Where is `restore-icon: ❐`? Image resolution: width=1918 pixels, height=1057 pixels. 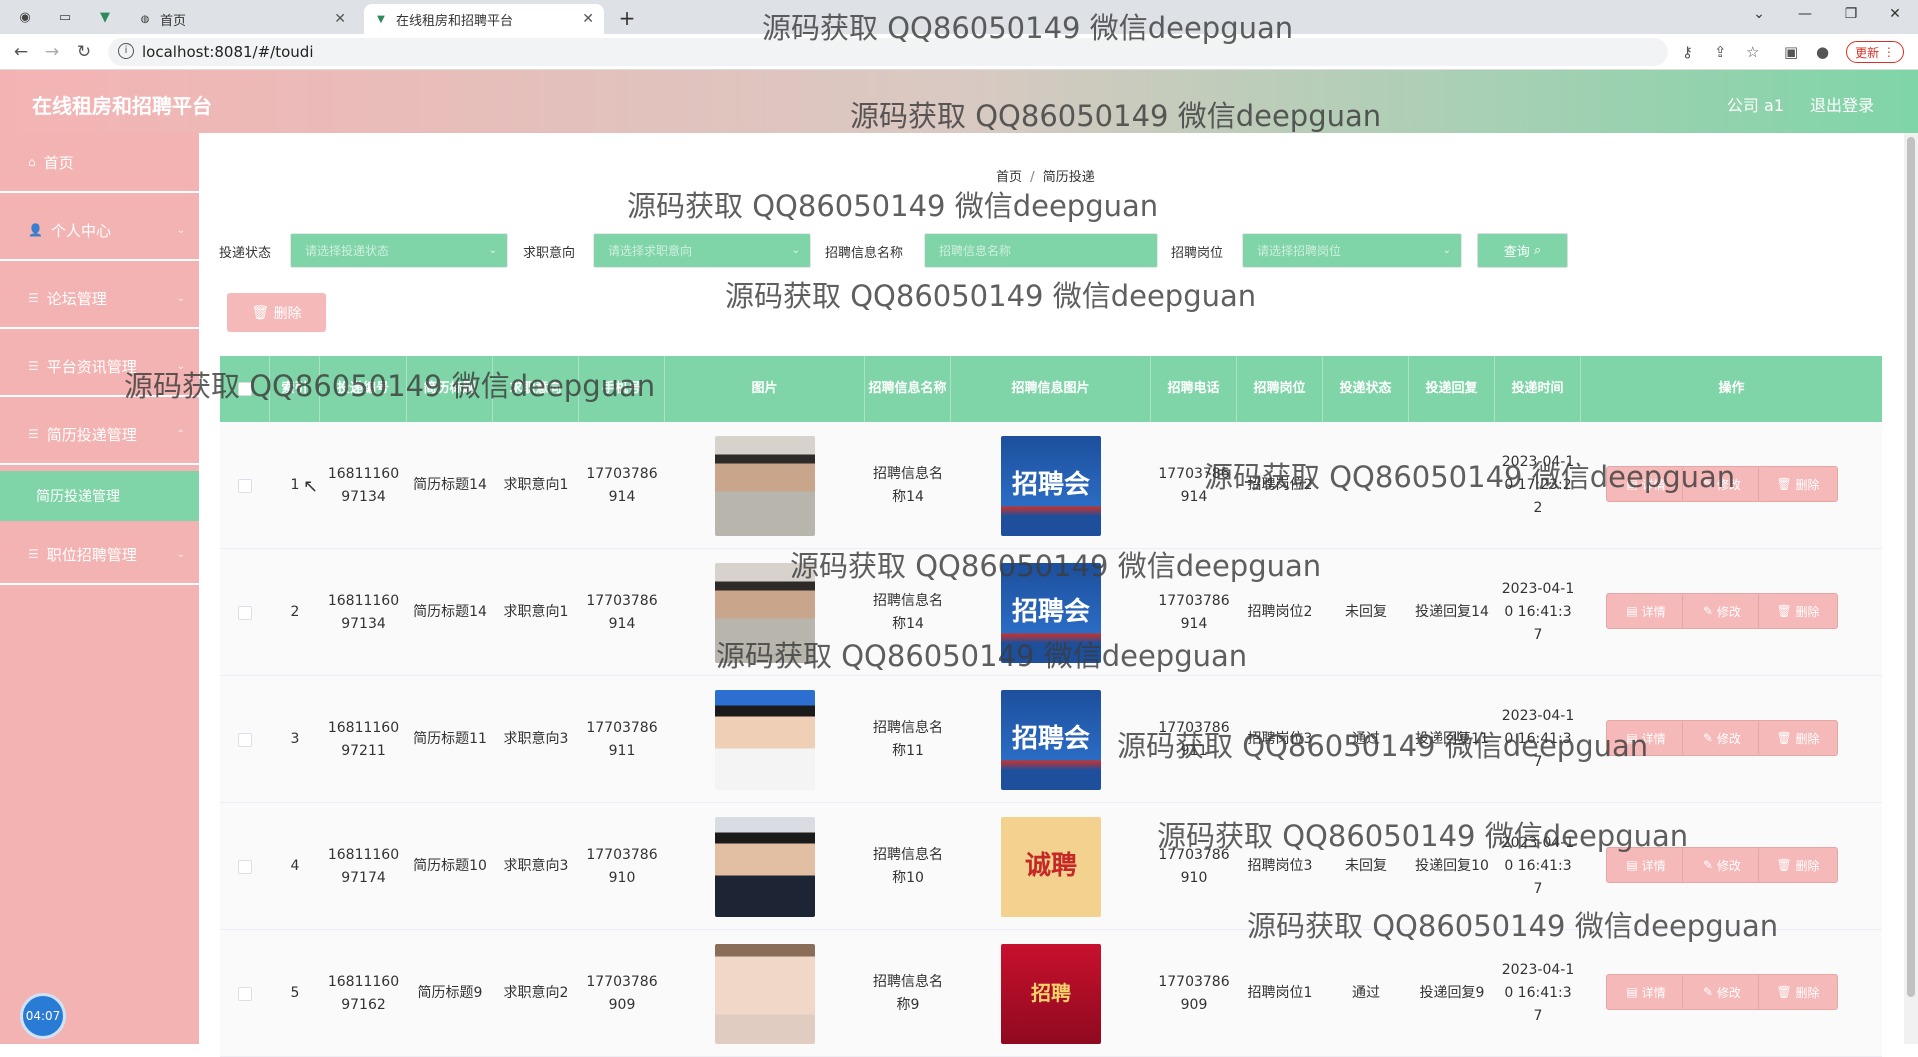
restore-icon: ❐ is located at coordinates (1851, 14).